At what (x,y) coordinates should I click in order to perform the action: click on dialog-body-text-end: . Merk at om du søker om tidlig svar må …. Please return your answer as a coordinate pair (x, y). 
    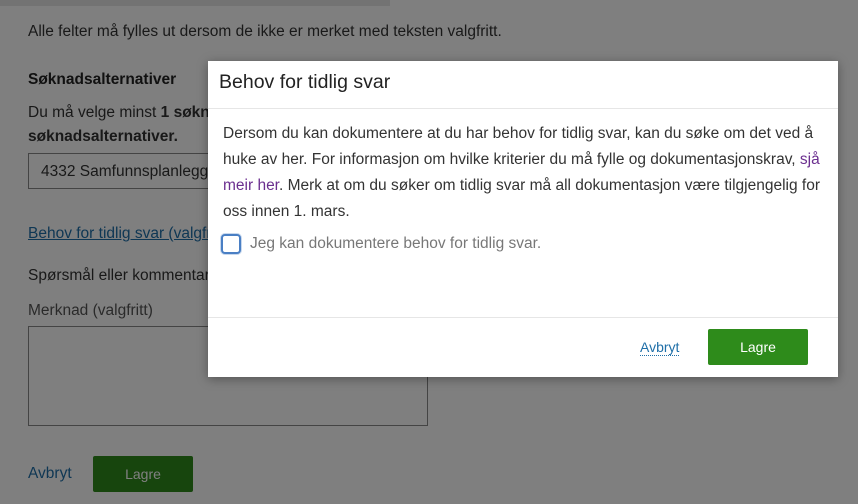
    Looking at the image, I should click on (521, 198).